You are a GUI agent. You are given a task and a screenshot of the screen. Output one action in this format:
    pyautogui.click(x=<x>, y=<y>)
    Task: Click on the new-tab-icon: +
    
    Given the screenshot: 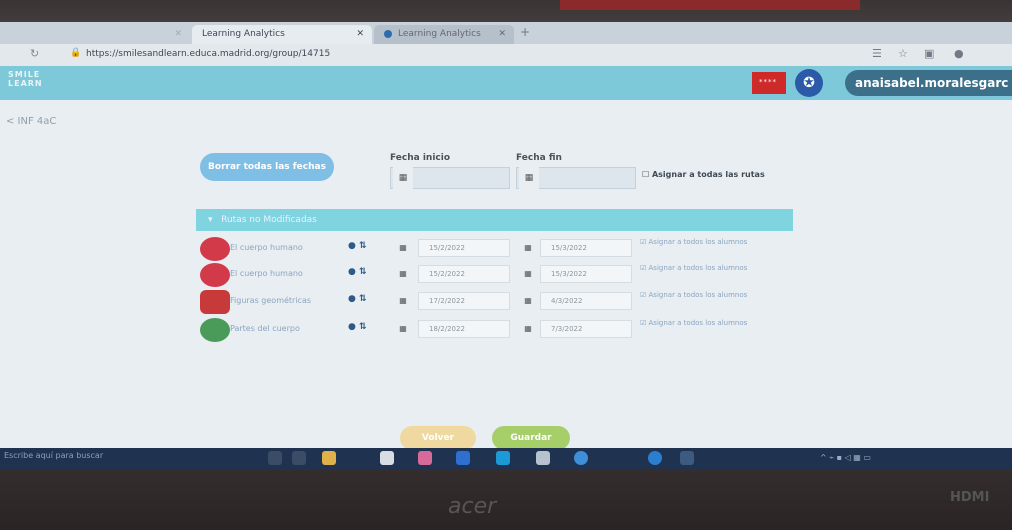 What is the action you would take?
    pyautogui.click(x=525, y=32)
    